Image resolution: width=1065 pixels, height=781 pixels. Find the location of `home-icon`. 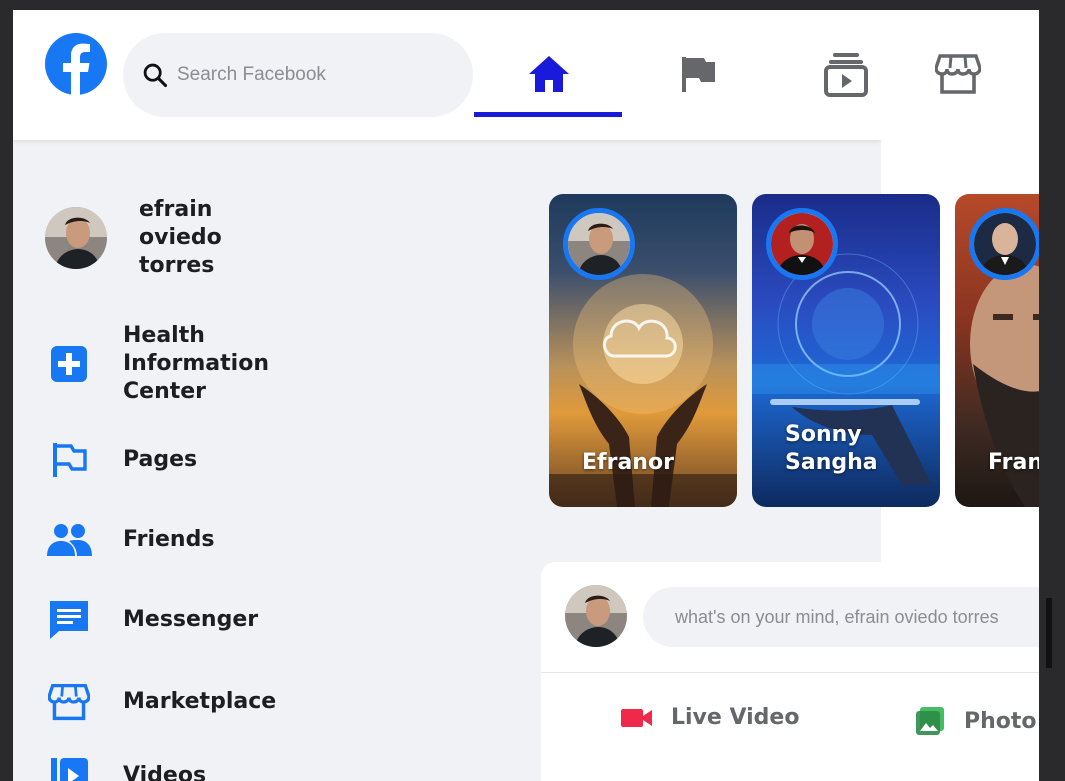

home-icon is located at coordinates (549, 74).